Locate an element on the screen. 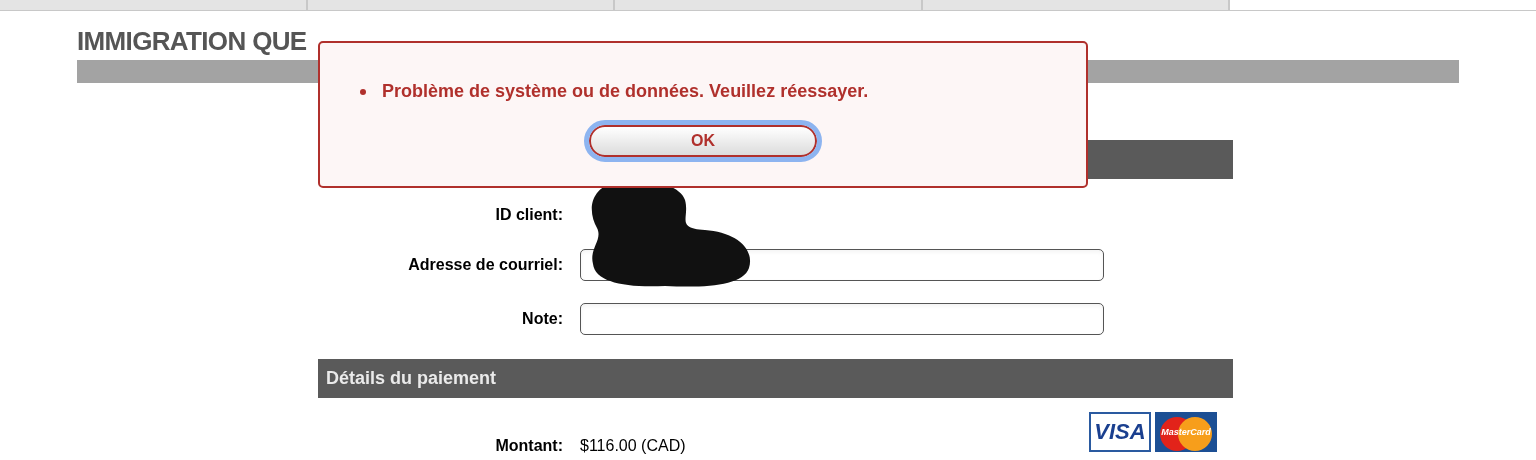  site-title: IMMIGRATION QUE is located at coordinates (192, 41).